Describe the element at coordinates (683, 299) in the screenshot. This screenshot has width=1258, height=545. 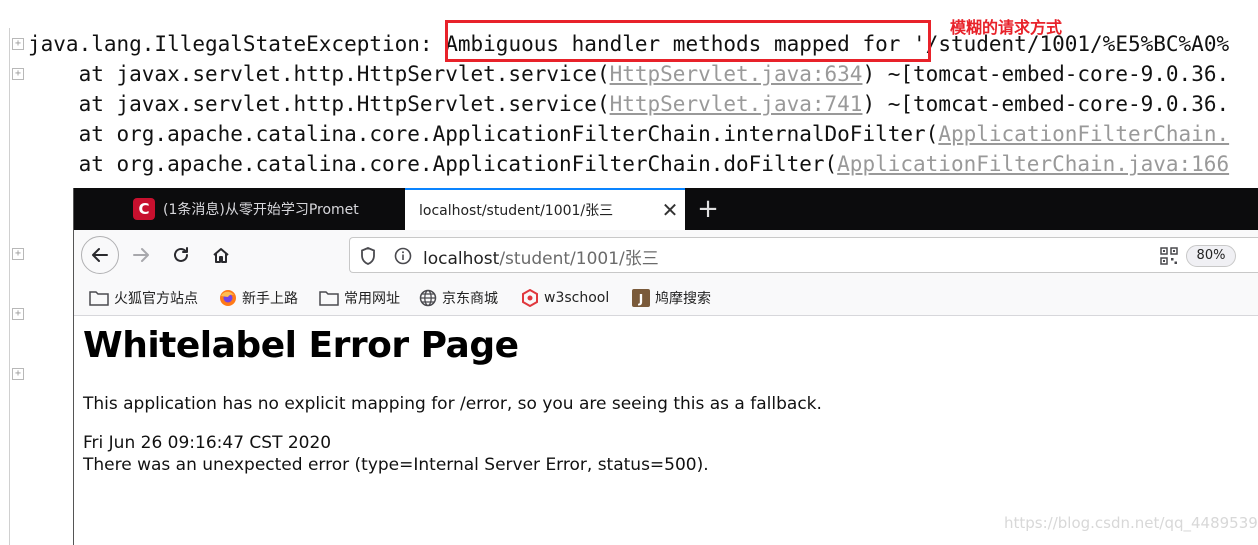
I see `bookmark-label: 鸠摩搜索` at that location.